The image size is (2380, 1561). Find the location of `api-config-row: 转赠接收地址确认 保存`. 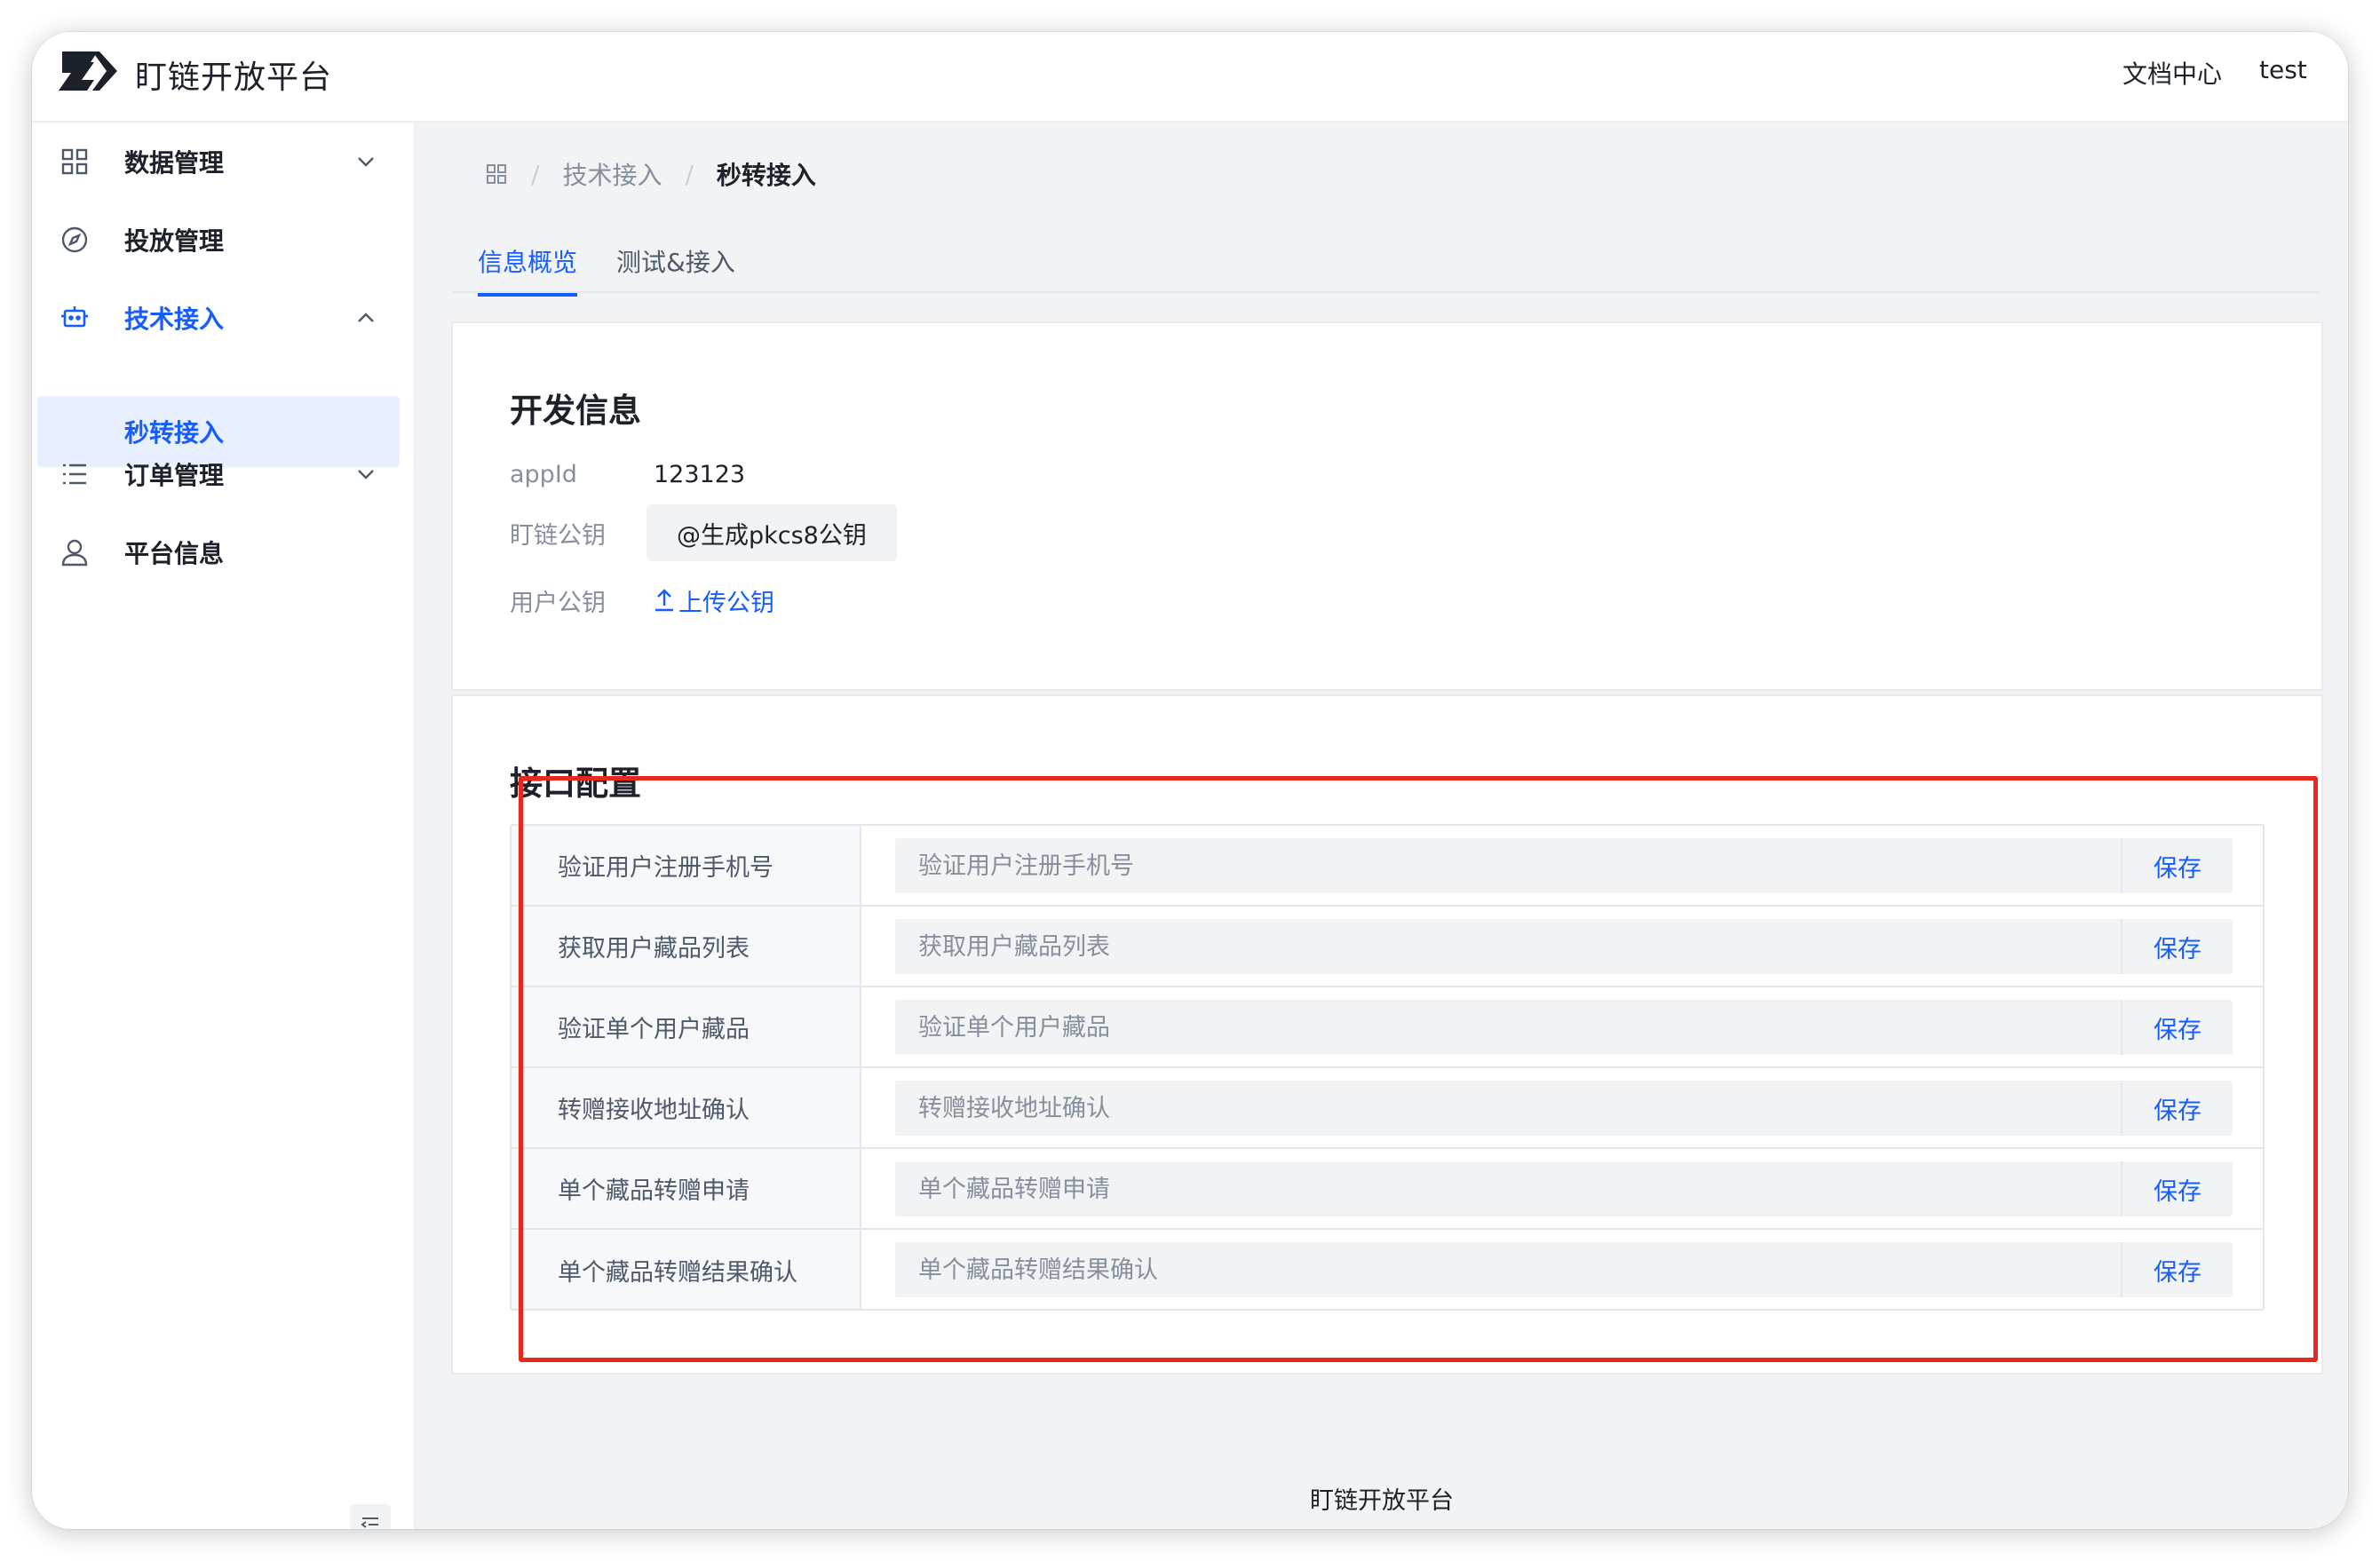

api-config-row: 转赠接收地址确认 保存 is located at coordinates (1387, 1108).